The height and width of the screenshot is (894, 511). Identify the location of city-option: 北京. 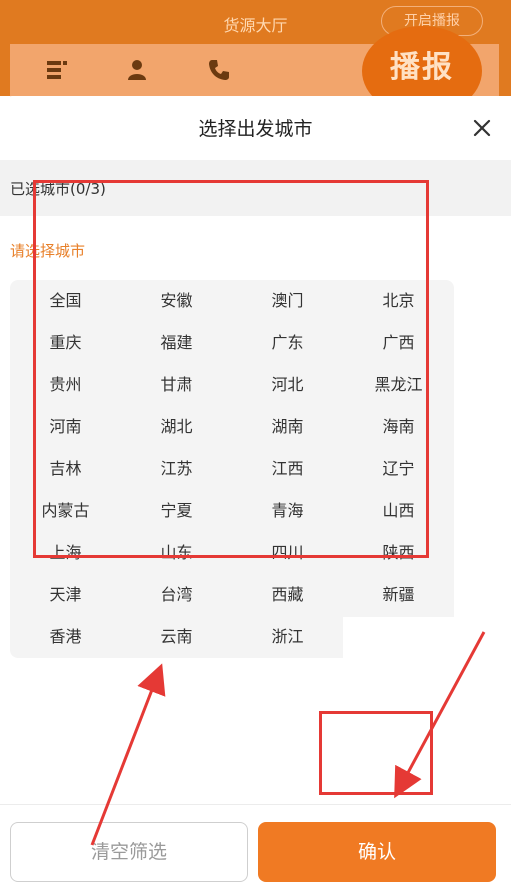
(398, 301).